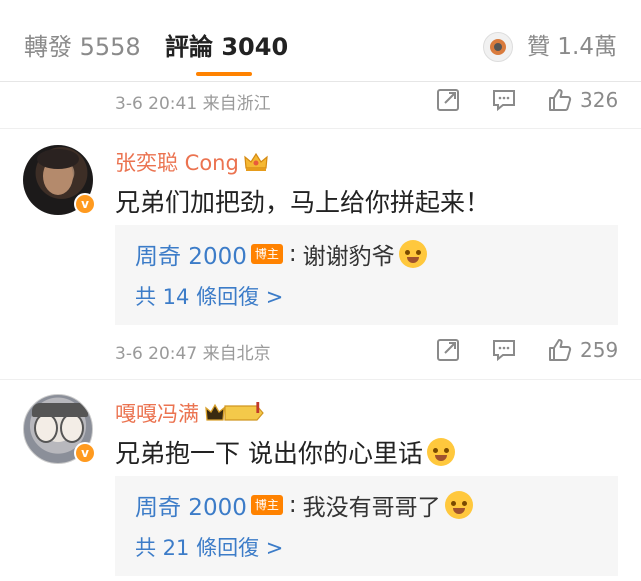 This screenshot has width=641, height=581. I want to click on likes-label: 贊 1.4萬, so click(572, 47).